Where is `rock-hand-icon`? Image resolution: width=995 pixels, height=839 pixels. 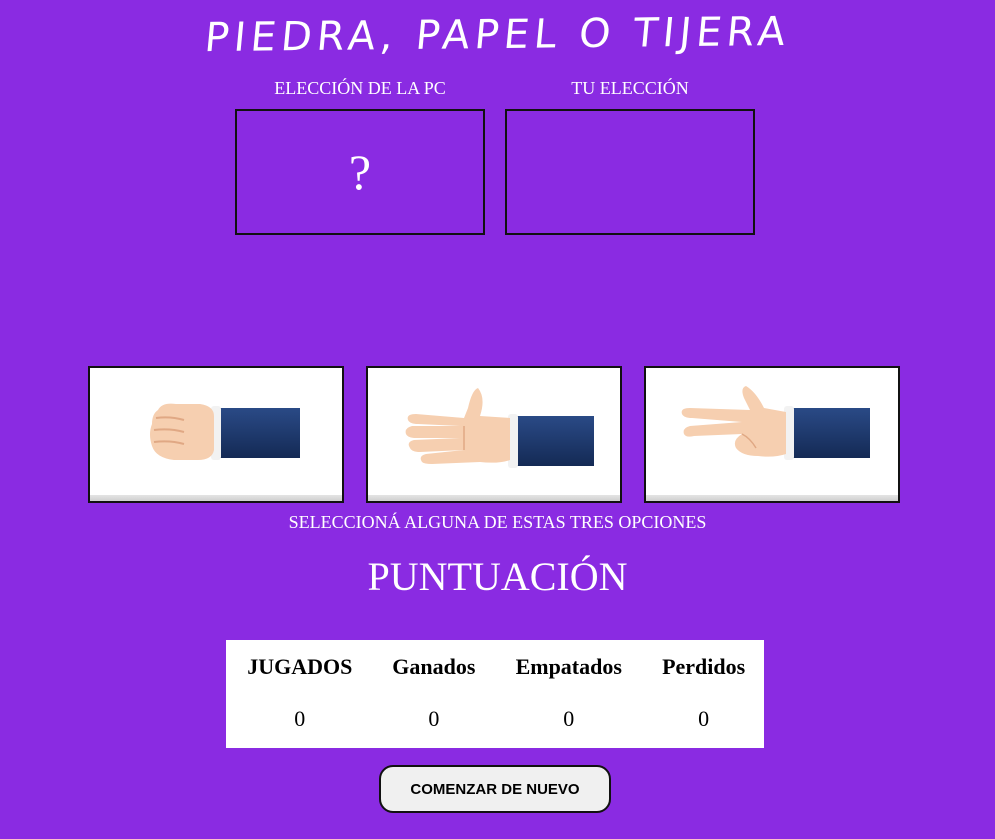
rock-hand-icon is located at coordinates (225, 431).